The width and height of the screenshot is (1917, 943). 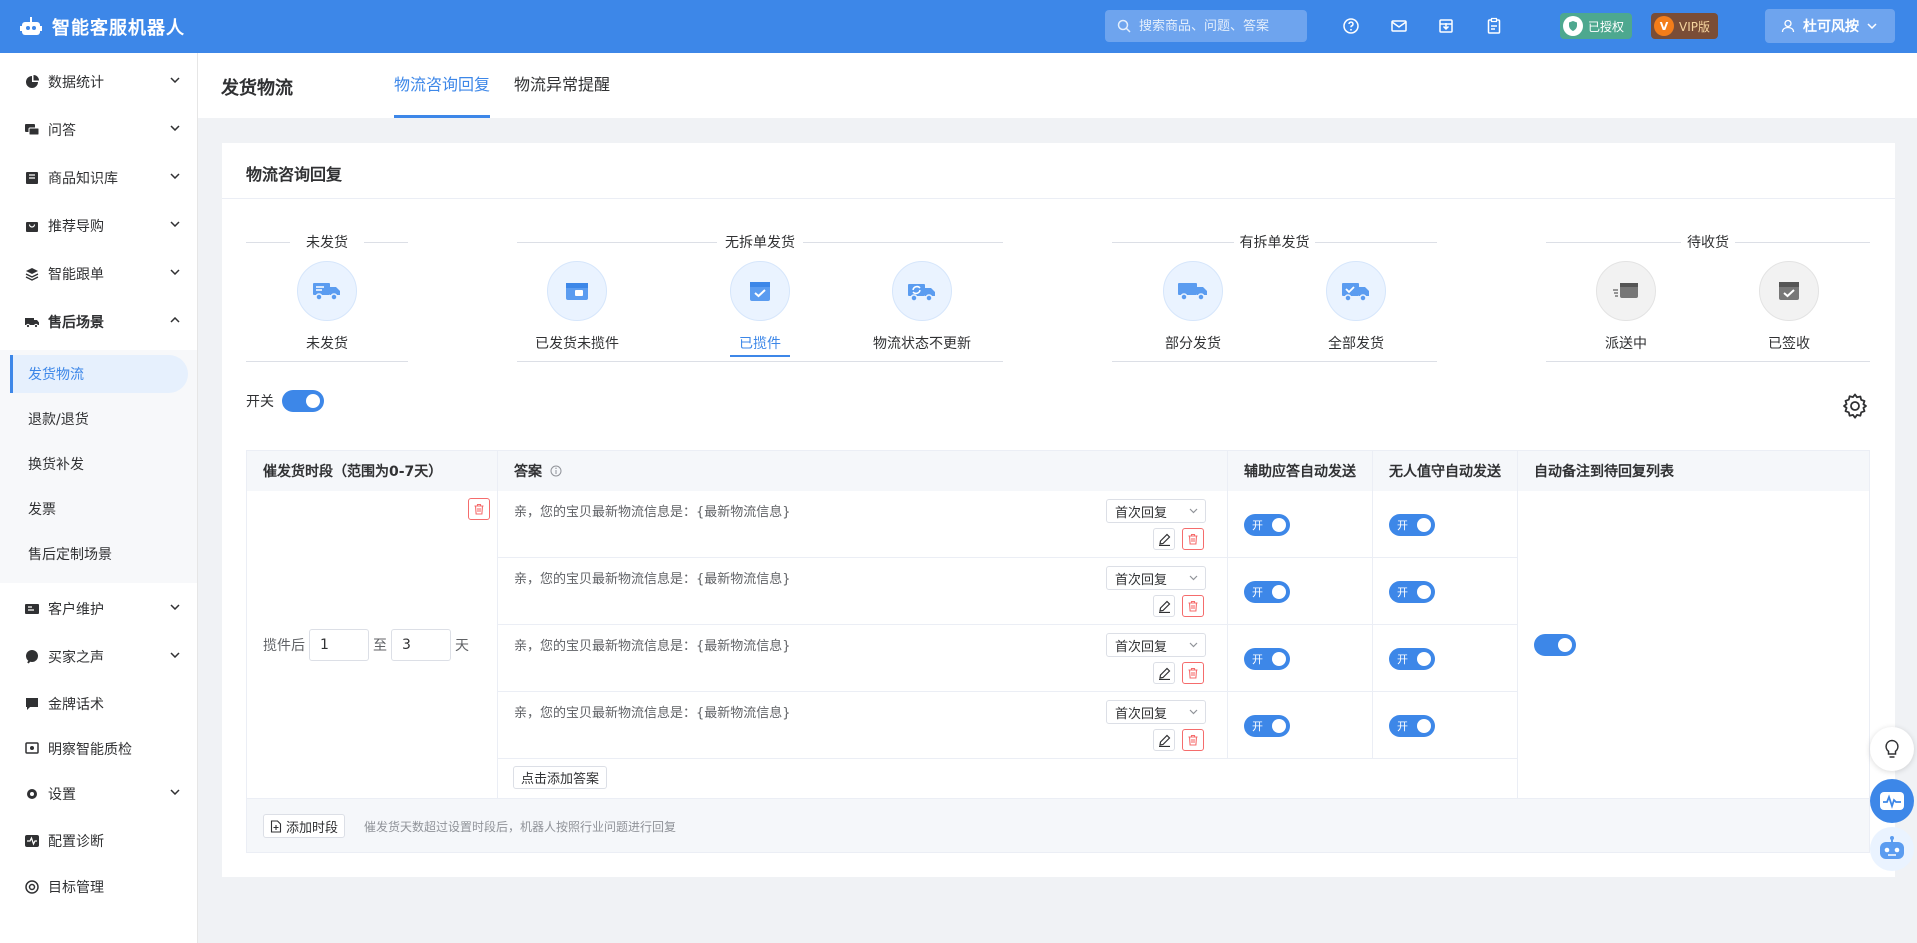 I want to click on truck-icon, so click(x=1193, y=291).